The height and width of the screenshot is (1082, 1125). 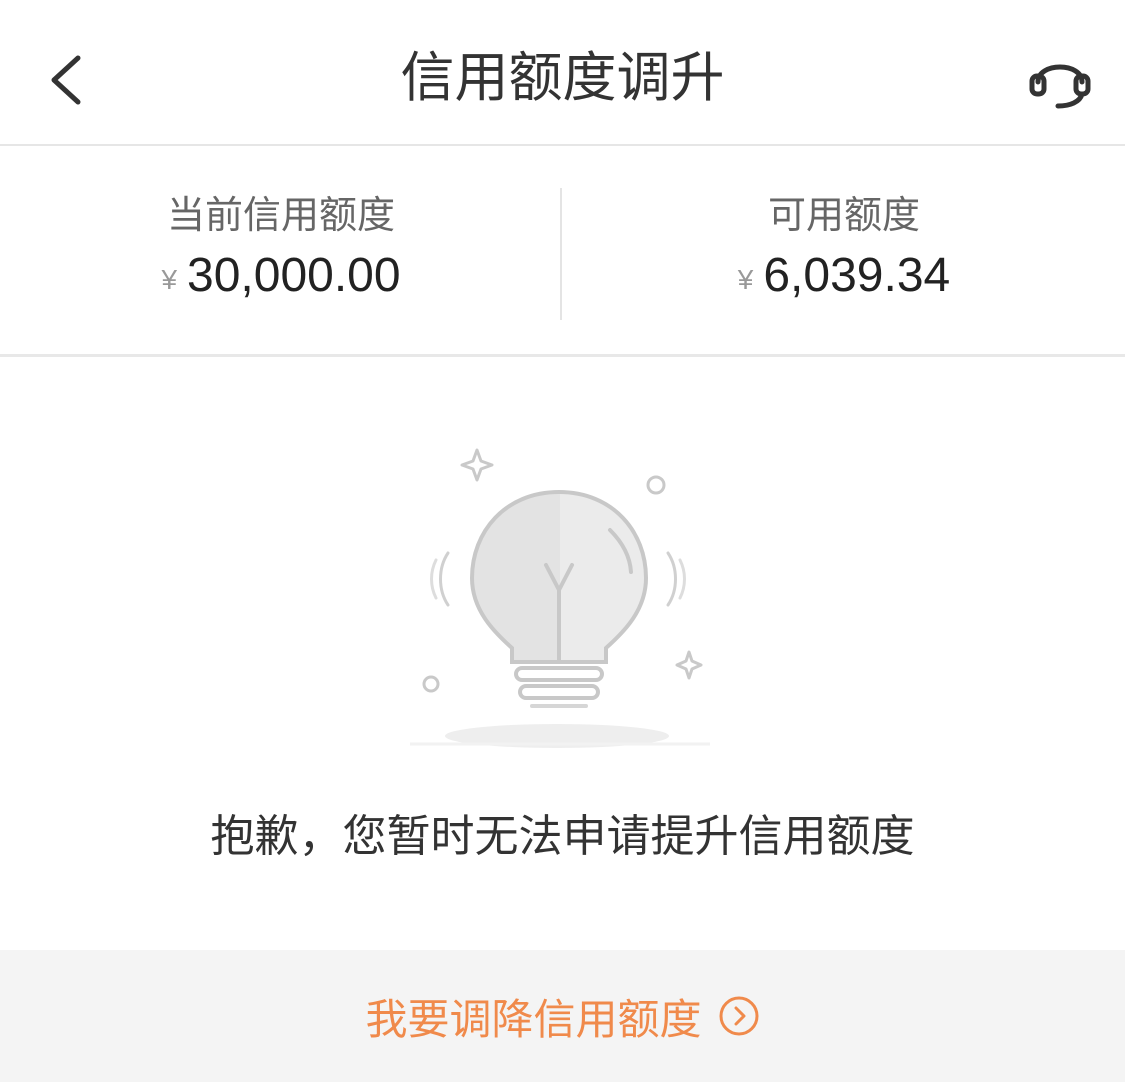 What do you see at coordinates (738, 1016) in the screenshot?
I see `chevron-right-circle-icon` at bounding box center [738, 1016].